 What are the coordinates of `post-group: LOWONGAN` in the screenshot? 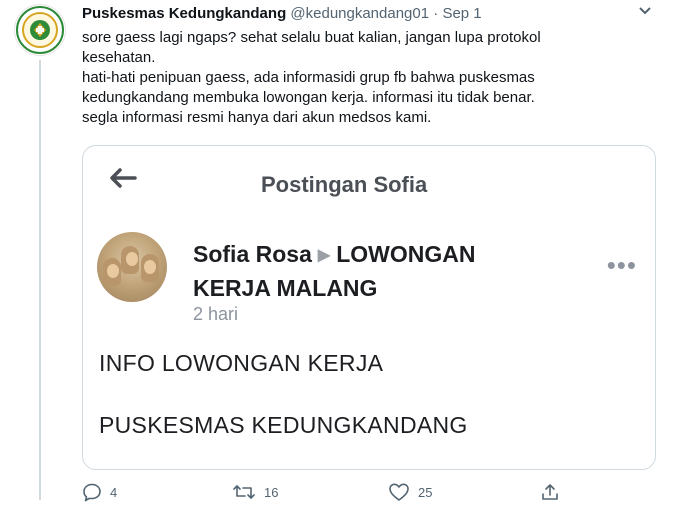 It's located at (406, 254).